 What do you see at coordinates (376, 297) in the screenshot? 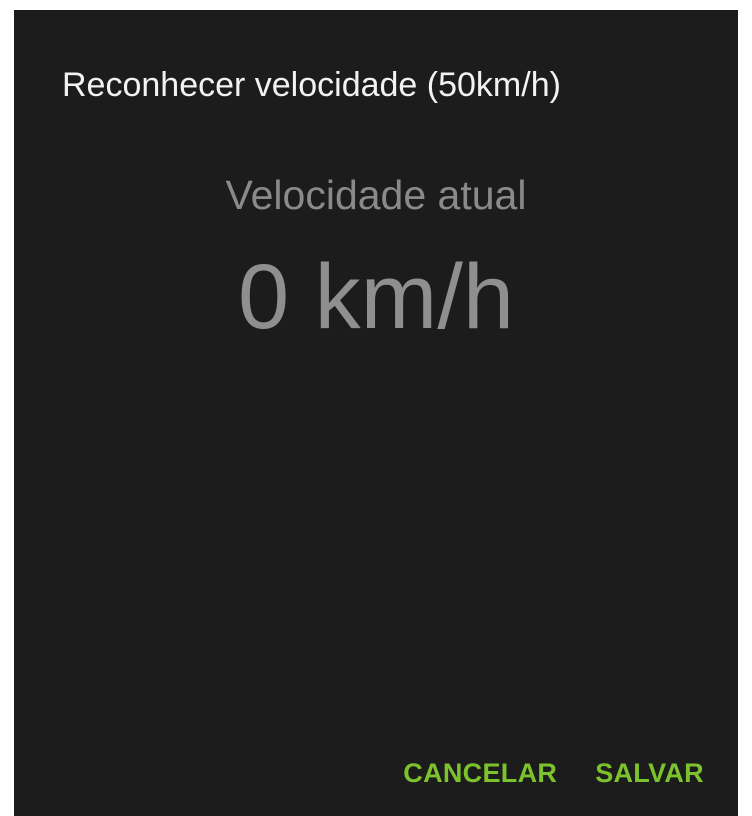
I see `current-speed-value: 0 km/h` at bounding box center [376, 297].